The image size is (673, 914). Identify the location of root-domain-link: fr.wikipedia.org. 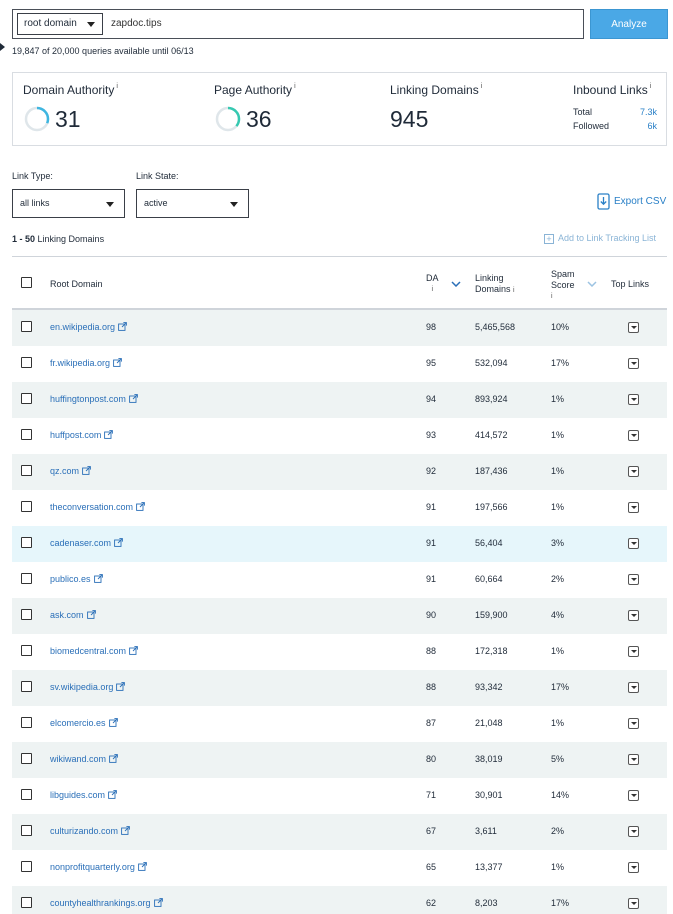
(86, 363).